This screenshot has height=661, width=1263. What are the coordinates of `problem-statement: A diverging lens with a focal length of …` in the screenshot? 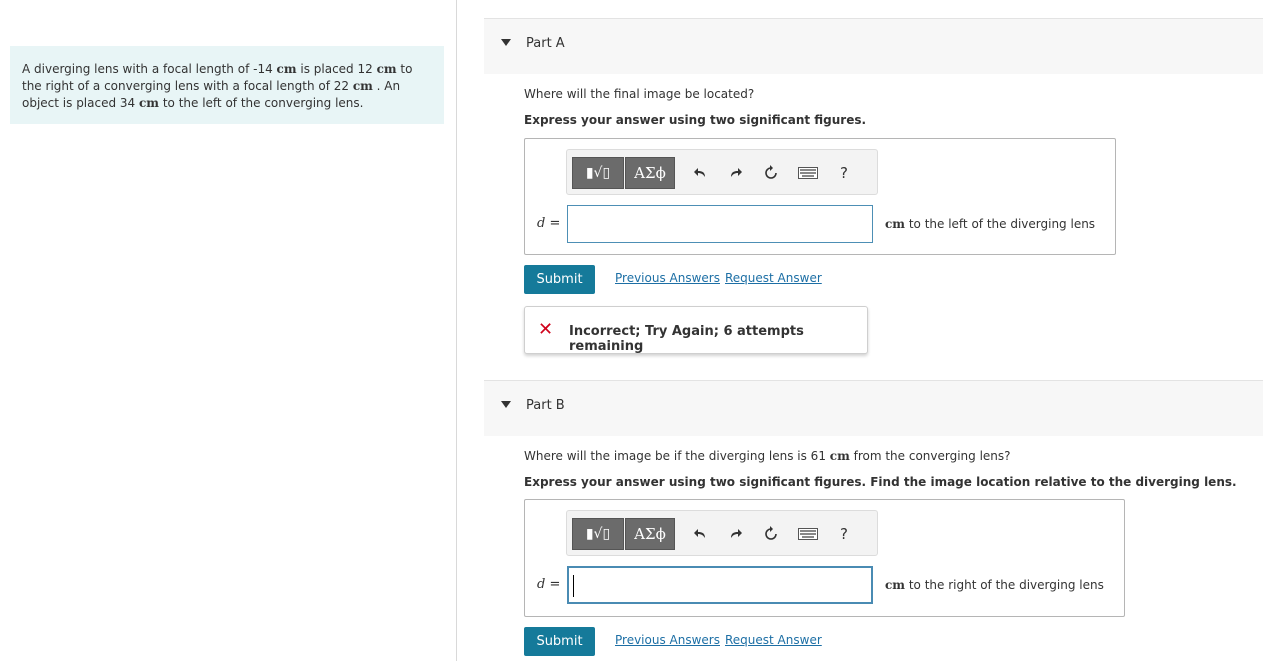 It's located at (227, 85).